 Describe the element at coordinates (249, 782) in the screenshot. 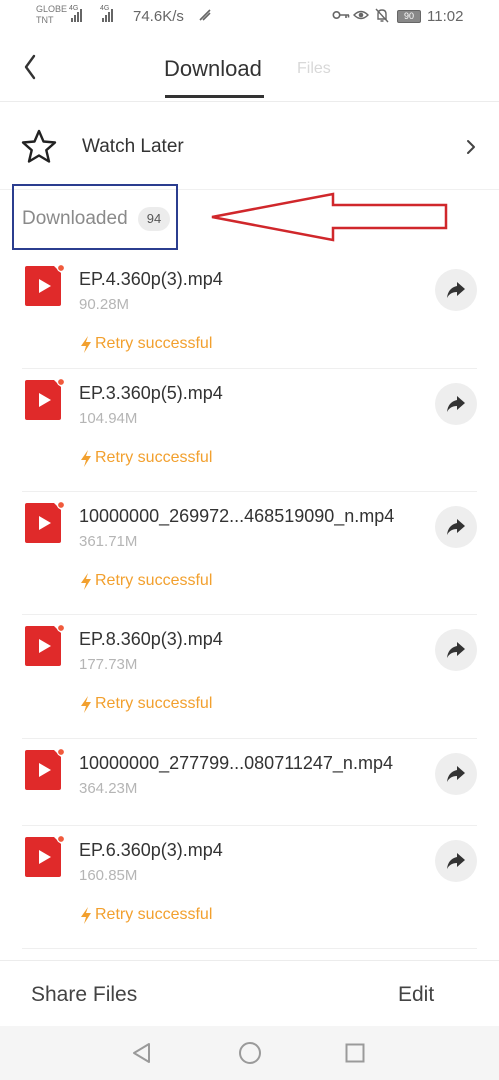

I see `file-item: 10000000_277799...080711247_n.mp4 364.23M` at that location.